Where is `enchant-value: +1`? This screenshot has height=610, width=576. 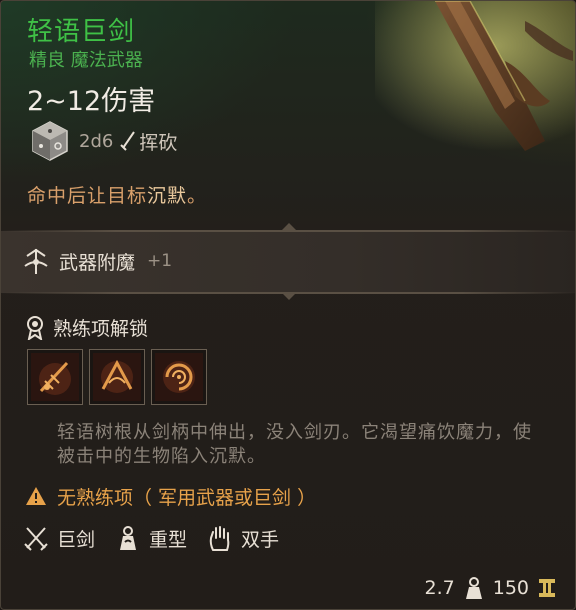 enchant-value: +1 is located at coordinates (160, 261).